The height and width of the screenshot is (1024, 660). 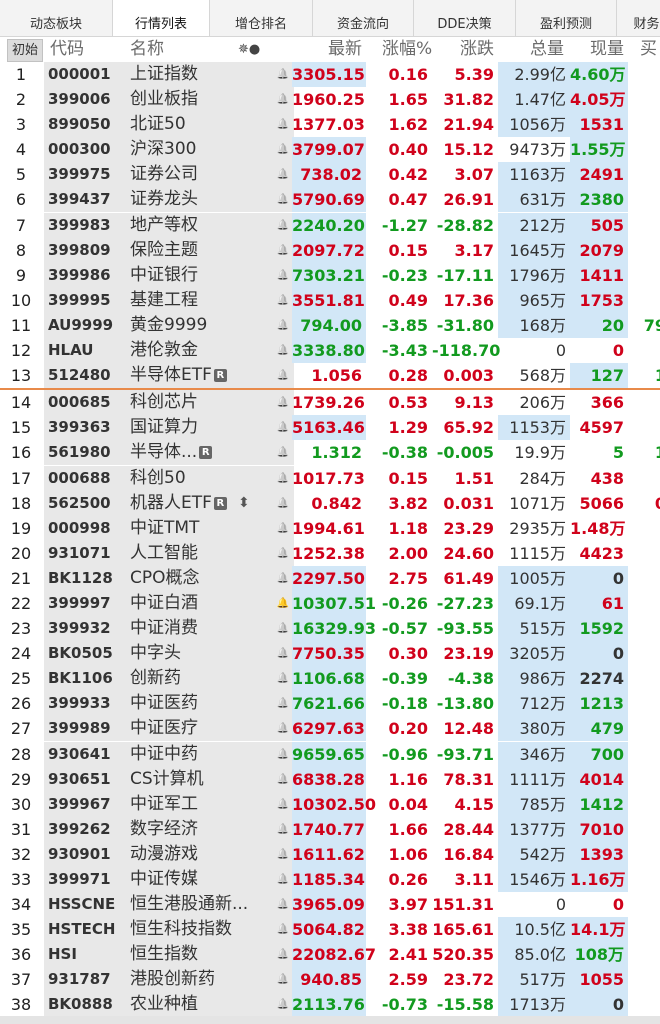 What do you see at coordinates (330, 300) in the screenshot?
I see `table-row: 10 399995 基建工程 🔔 3551.81 0.49 17.36 965万 1753` at bounding box center [330, 300].